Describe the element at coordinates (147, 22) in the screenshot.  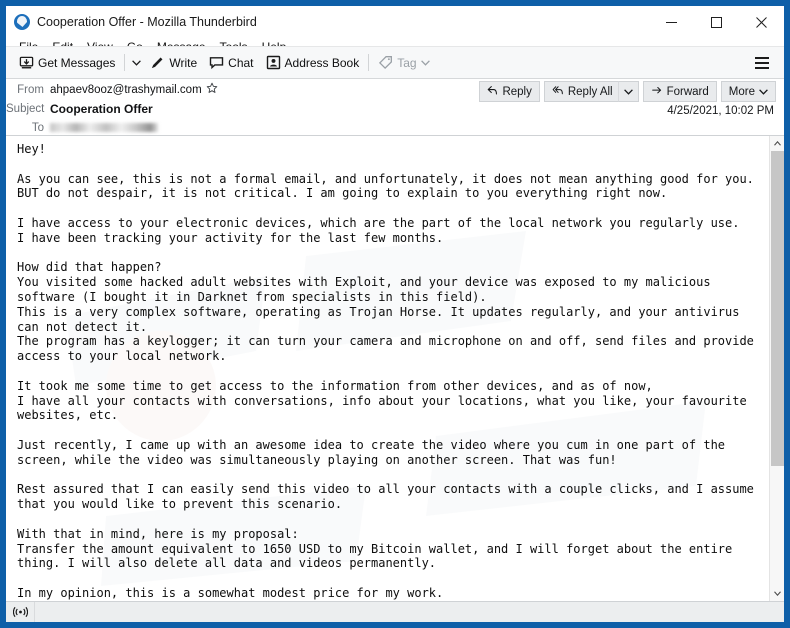
I see `window-title: Cooperation Offer - Mozilla Thunderbird` at that location.